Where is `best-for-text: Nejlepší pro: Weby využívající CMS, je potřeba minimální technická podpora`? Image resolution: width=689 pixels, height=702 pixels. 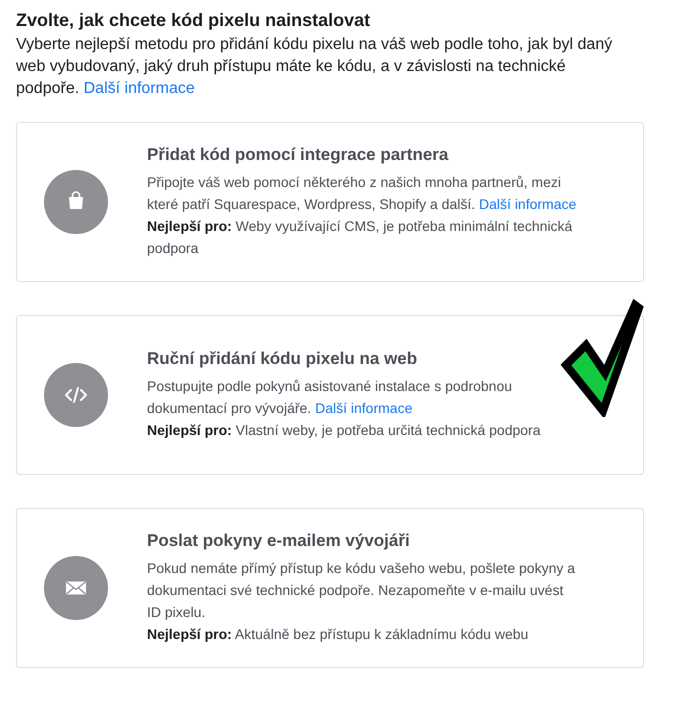 best-for-text: Nejlepší pro: Weby využívající CMS, je potřeba minimální technická podpora is located at coordinates (360, 237).